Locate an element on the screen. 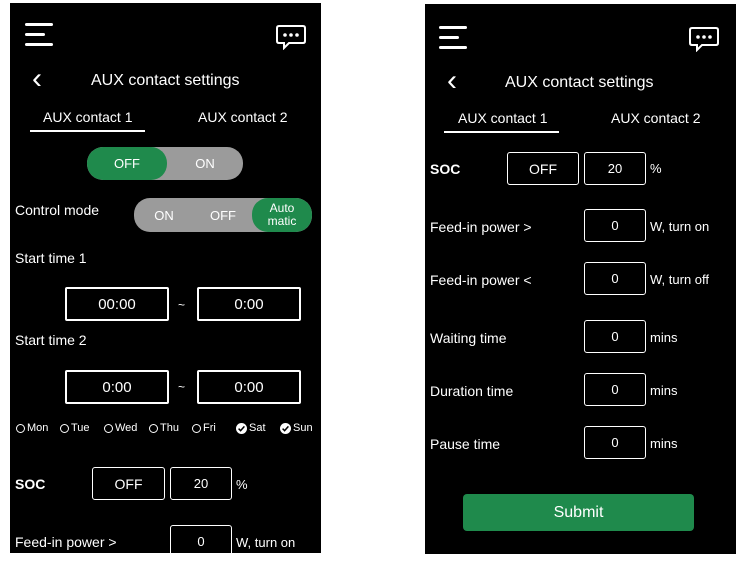 The height and width of the screenshot is (563, 739). waiting-time-label: Waiting time is located at coordinates (468, 338).